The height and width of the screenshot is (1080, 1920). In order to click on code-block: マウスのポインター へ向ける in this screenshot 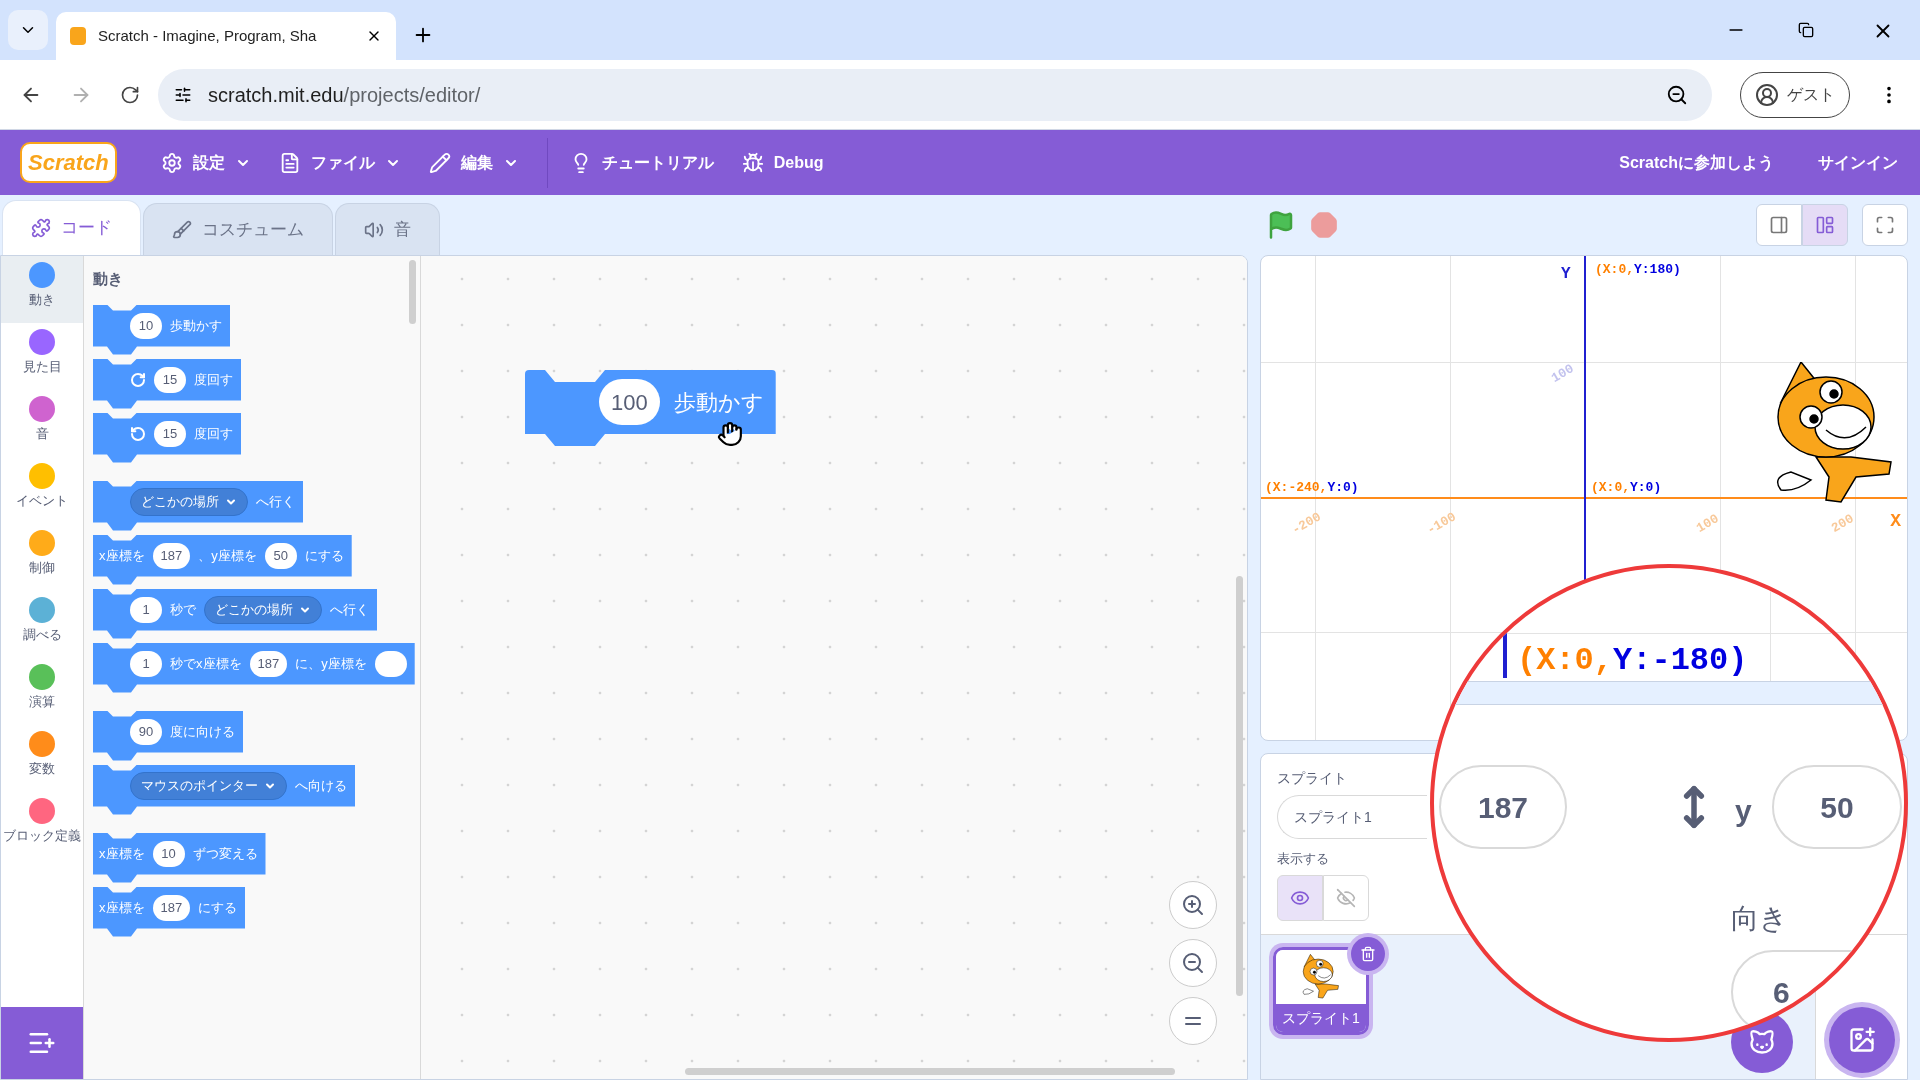, I will do `click(224, 789)`.